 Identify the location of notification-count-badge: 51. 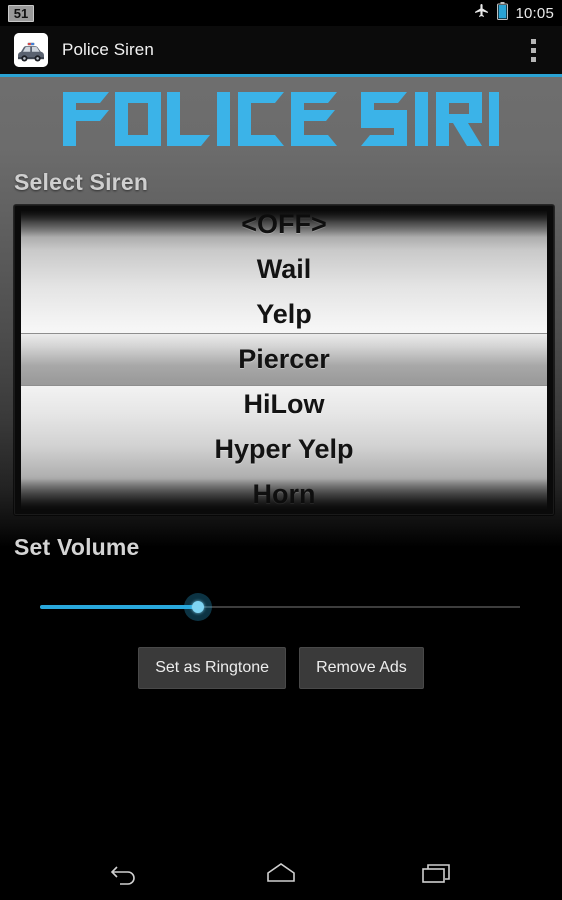
(21, 13).